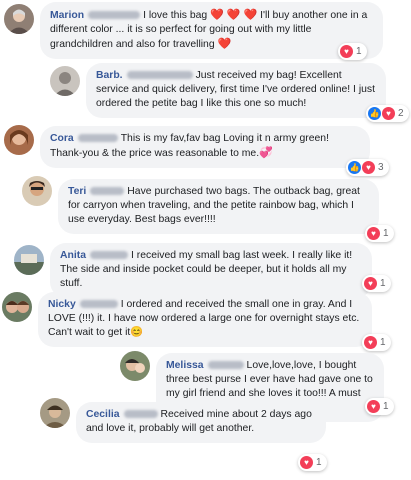 The height and width of the screenshot is (480, 411). What do you see at coordinates (62, 138) in the screenshot?
I see `commenter-name: Cora` at bounding box center [62, 138].